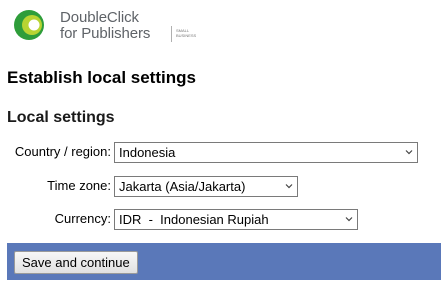  Describe the element at coordinates (29, 25) in the screenshot. I see `doubleclick-logo-icon` at that location.